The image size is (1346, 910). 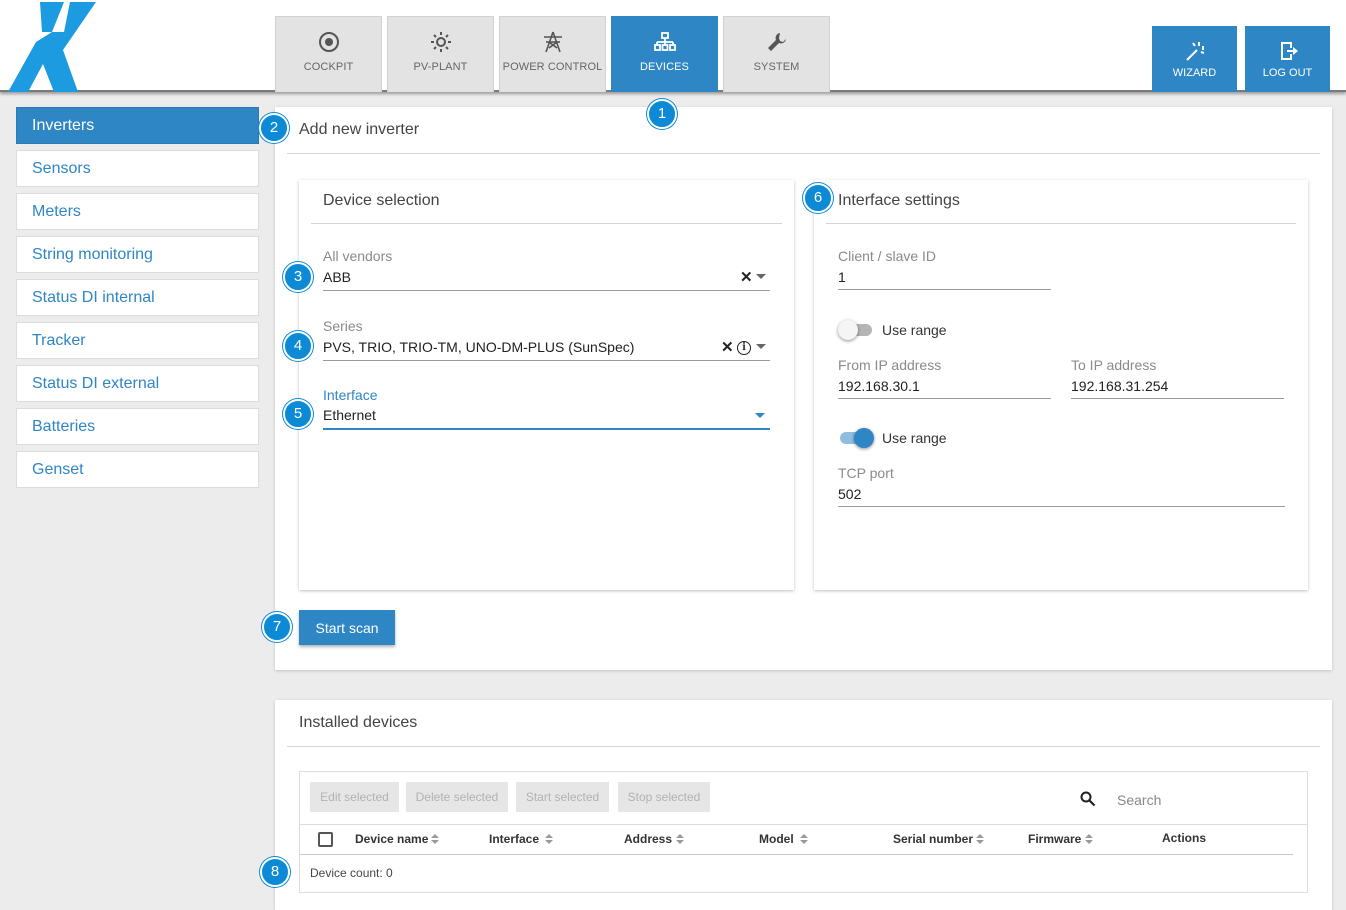 What do you see at coordinates (350, 395) in the screenshot?
I see `interface-label: Interface` at bounding box center [350, 395].